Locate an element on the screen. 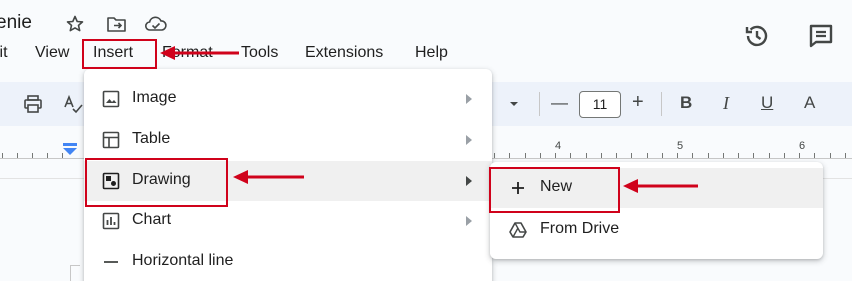 The image size is (852, 281). menu-item-chart: Chart is located at coordinates (288, 221).